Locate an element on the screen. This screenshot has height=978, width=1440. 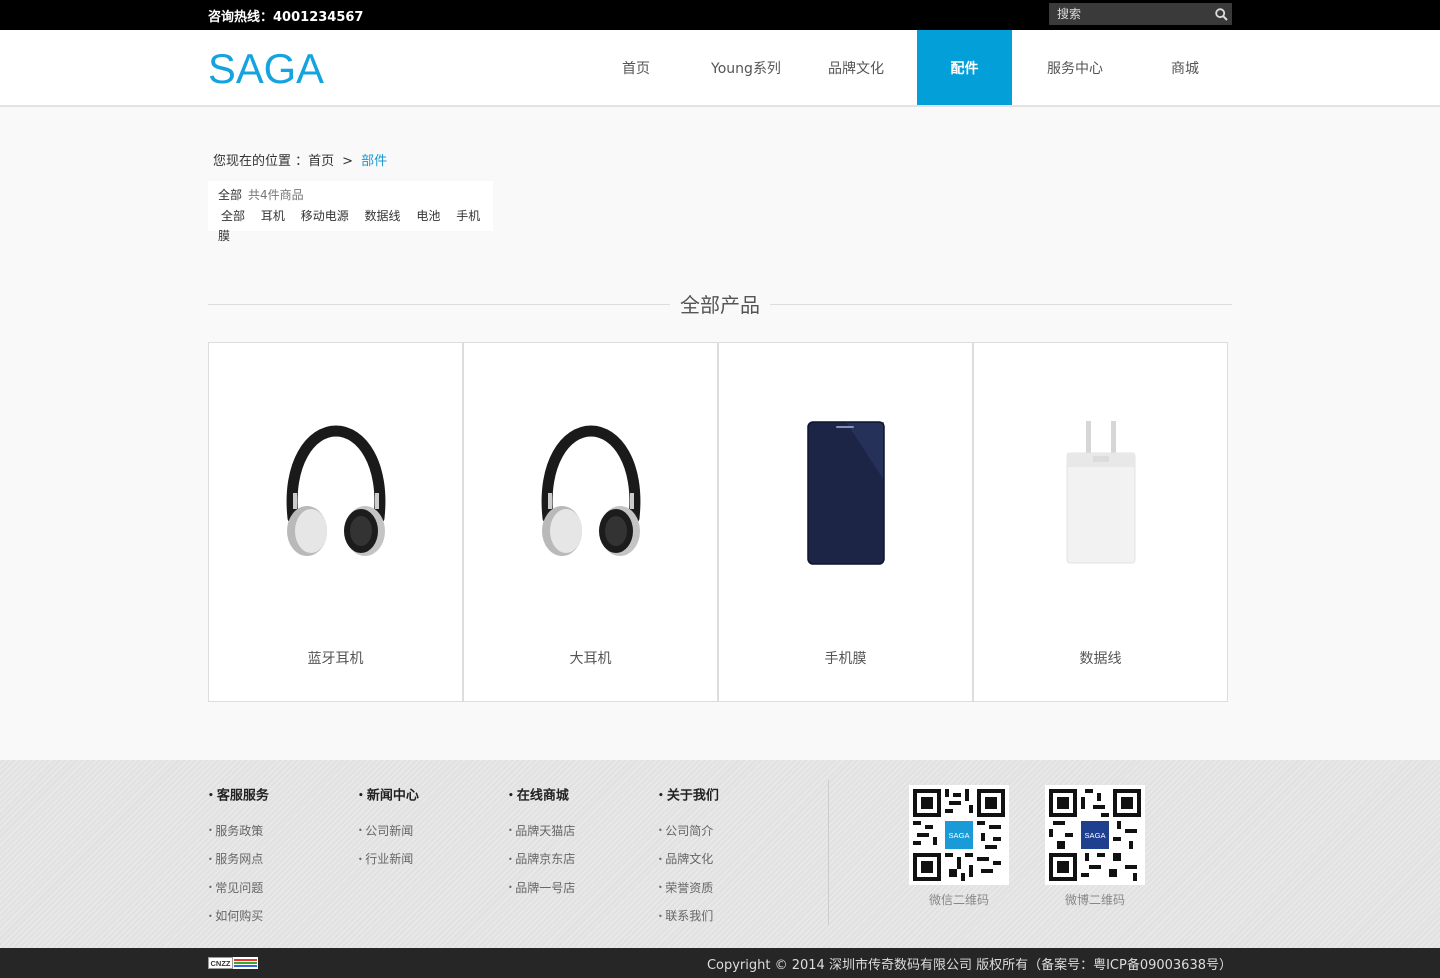
footer-column-news: 新闻中心 公司新闻 行业新闻 is located at coordinates (433, 854).